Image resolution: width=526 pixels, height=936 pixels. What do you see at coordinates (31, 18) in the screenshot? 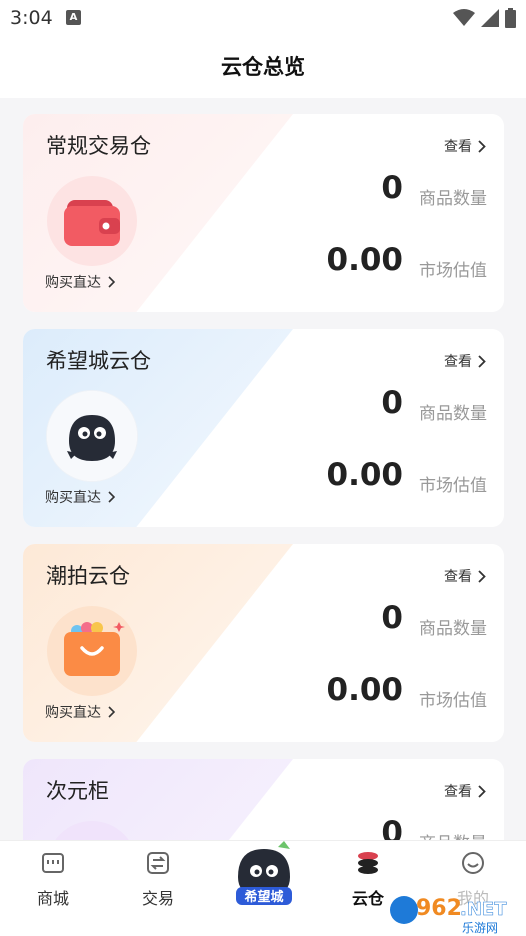
I see `status-time: 3:04` at bounding box center [31, 18].